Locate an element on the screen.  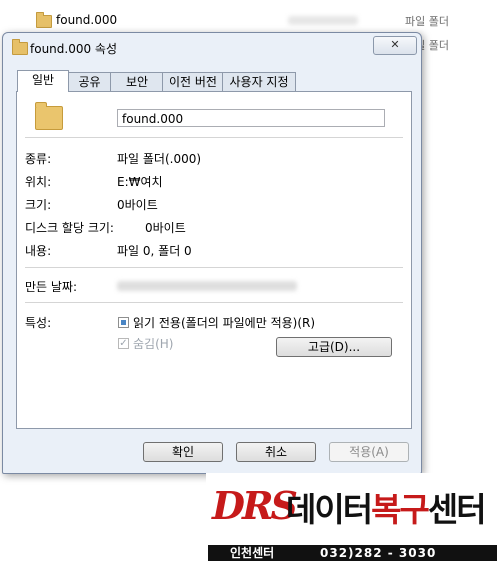
readonly-label: 읽기 전용(폴더의 파일에만 적용)(R) is located at coordinates (224, 322).